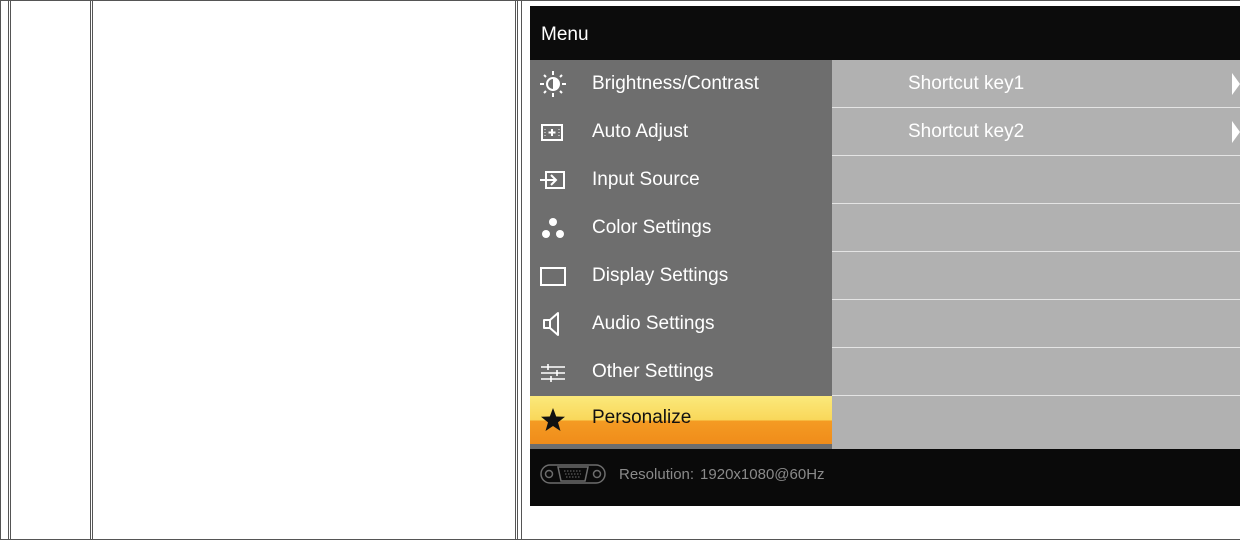 Image resolution: width=1240 pixels, height=540 pixels. What do you see at coordinates (675, 83) in the screenshot?
I see `menu-item-label: Brightness/Contrast` at bounding box center [675, 83].